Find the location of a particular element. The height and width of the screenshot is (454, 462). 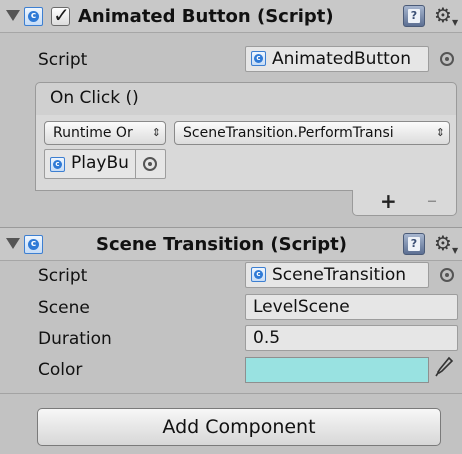

color-label: Color is located at coordinates (60, 370).